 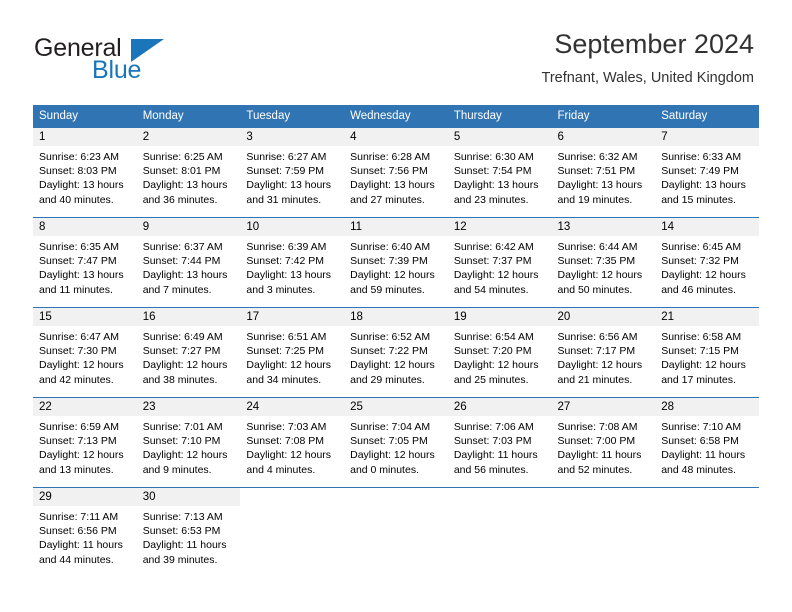 I want to click on sunset-time: Sunset: 7:49 PM, so click(x=700, y=171).